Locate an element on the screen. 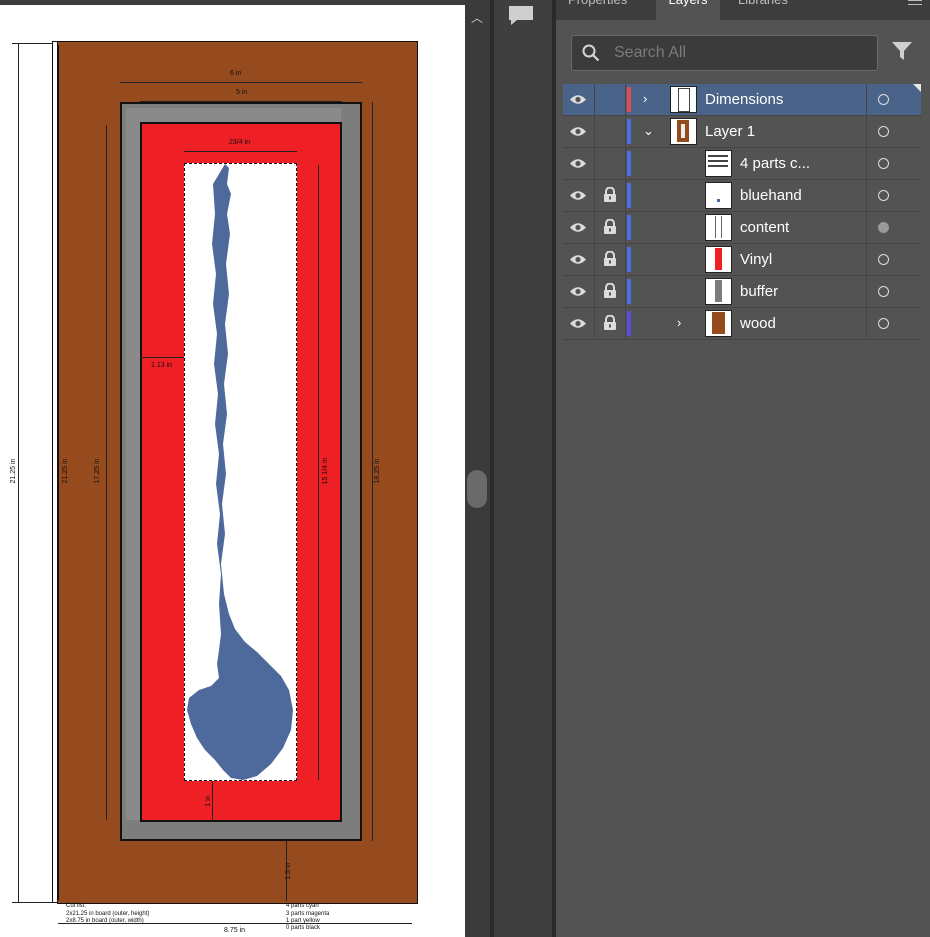  dim-line-inner-height is located at coordinates (106, 472).